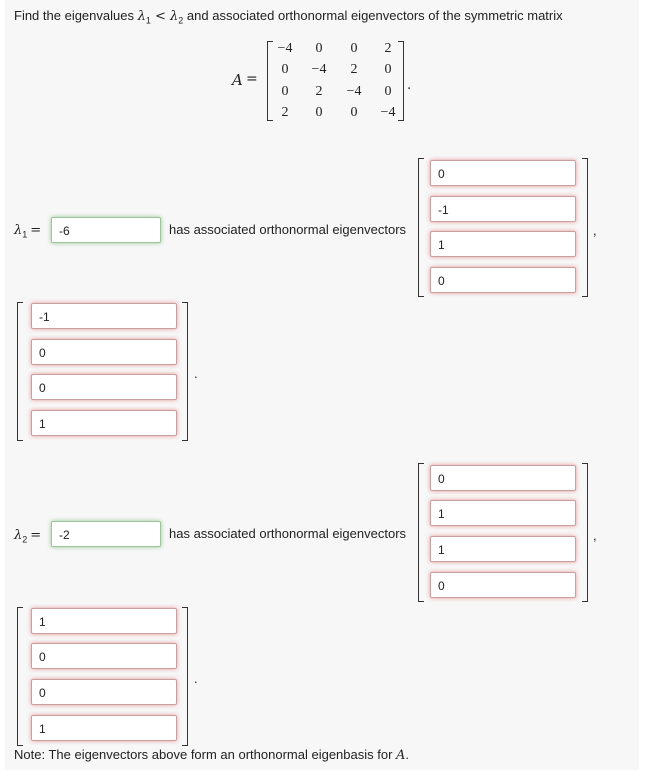 The height and width of the screenshot is (770, 646). What do you see at coordinates (401, 755) in the screenshot?
I see `note-matrix-var: A` at bounding box center [401, 755].